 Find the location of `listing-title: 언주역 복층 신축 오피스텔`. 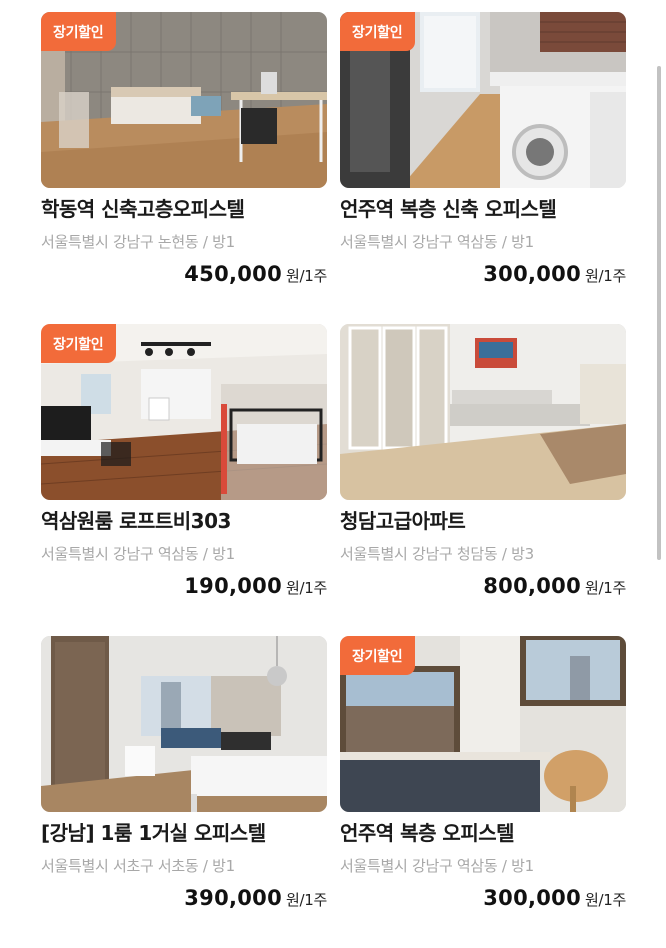

listing-title: 언주역 복층 신축 오피스텔 is located at coordinates (483, 209).